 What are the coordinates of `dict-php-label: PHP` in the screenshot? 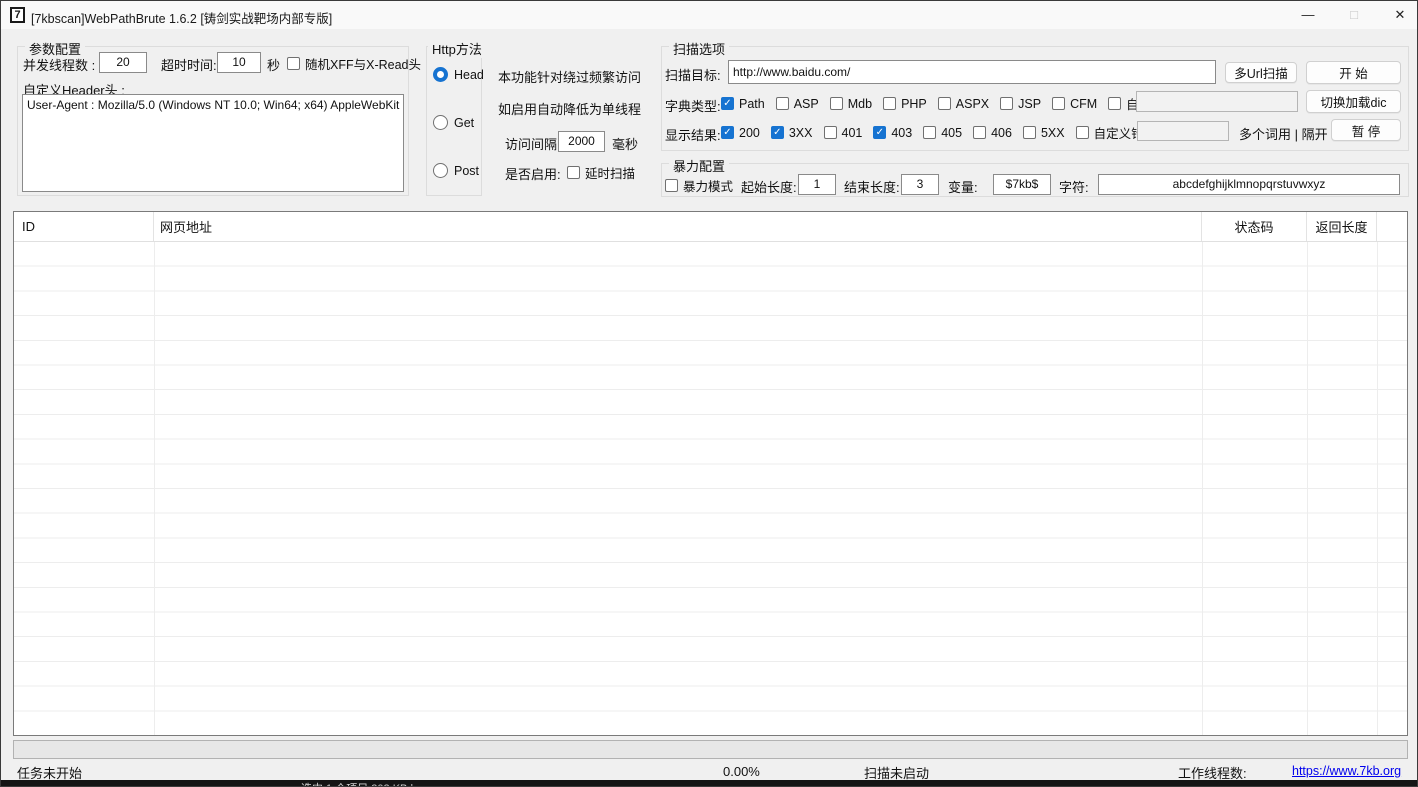 It's located at (914, 103).